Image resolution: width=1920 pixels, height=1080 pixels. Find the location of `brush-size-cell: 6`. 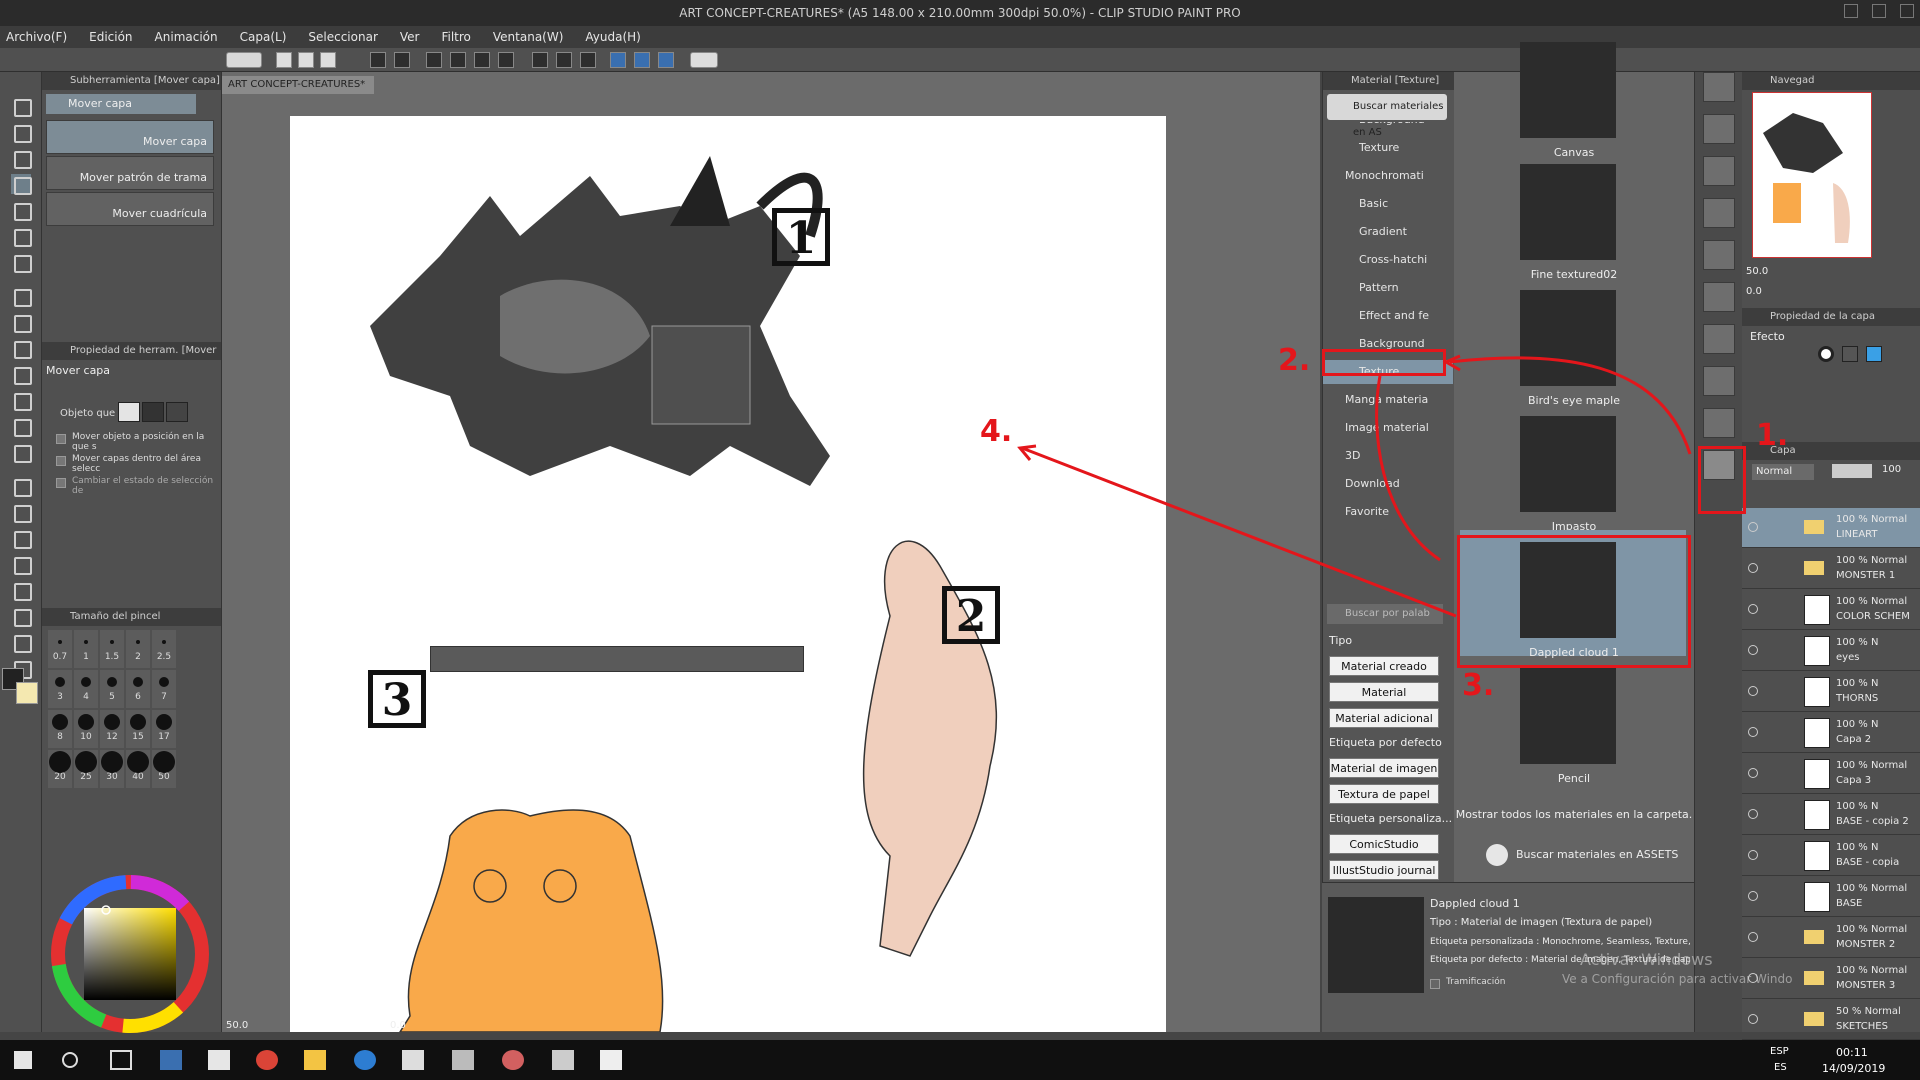

brush-size-cell: 6 is located at coordinates (138, 689).